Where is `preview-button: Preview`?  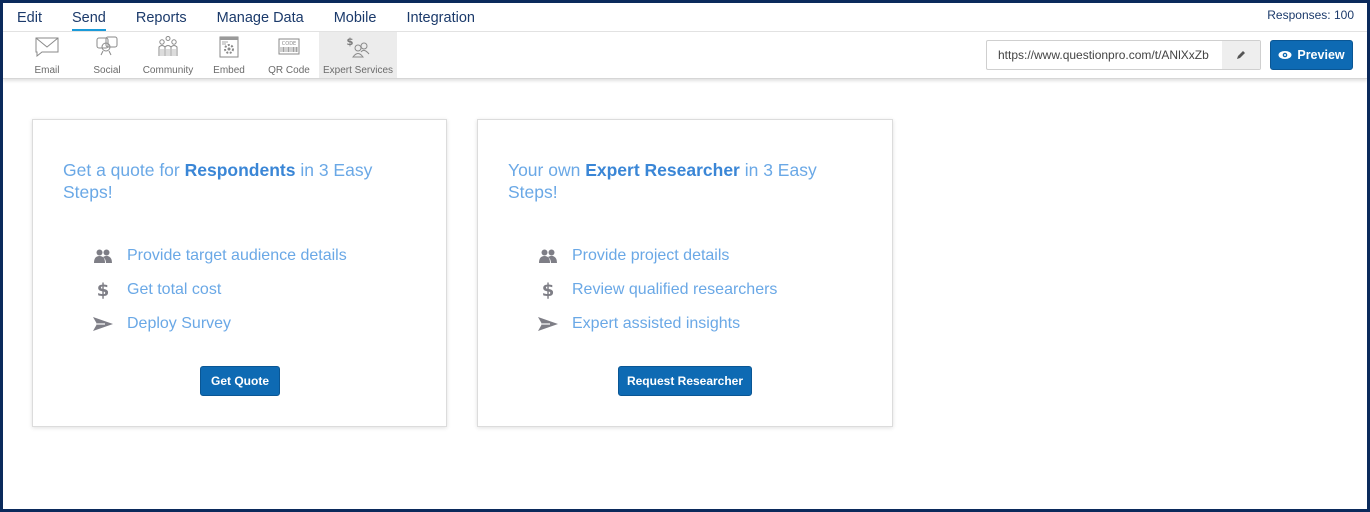
preview-button: Preview is located at coordinates (1311, 55).